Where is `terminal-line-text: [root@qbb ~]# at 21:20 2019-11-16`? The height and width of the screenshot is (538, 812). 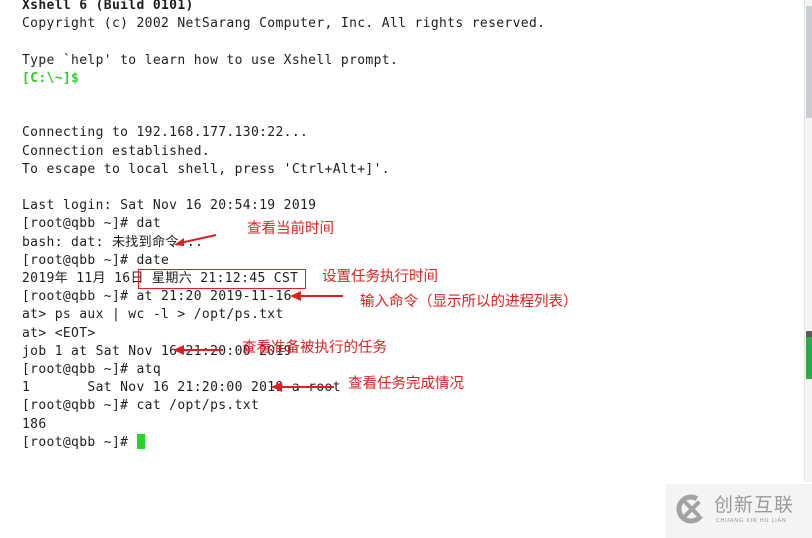
terminal-line-text: [root@qbb ~]# at 21:20 2019-11-16 is located at coordinates (157, 297).